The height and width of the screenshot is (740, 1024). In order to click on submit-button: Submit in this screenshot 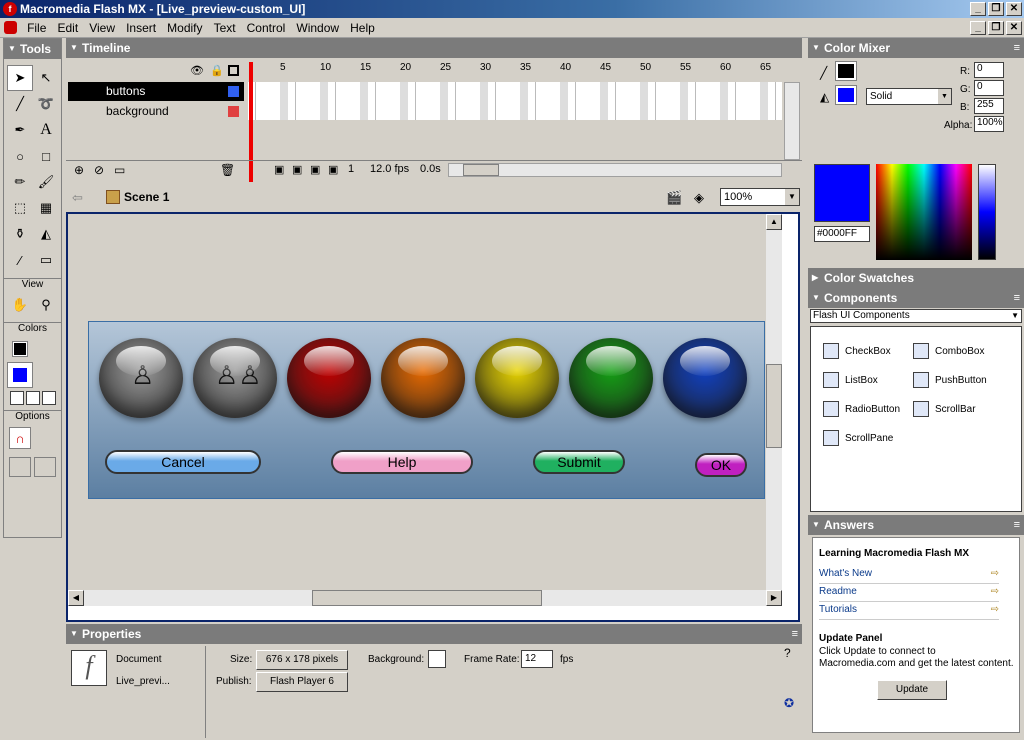, I will do `click(579, 462)`.